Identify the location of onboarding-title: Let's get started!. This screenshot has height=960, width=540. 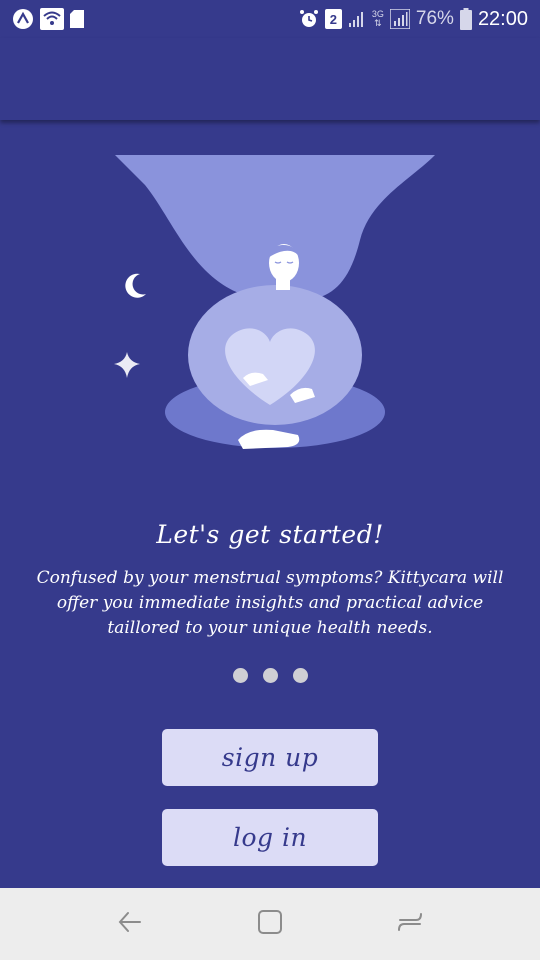
(270, 534).